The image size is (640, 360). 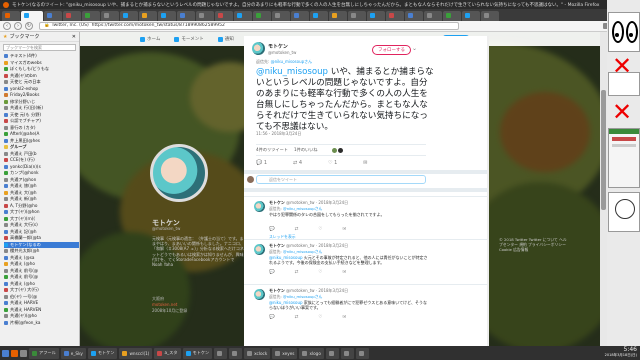 I want to click on clock: 5:46 2018年3月18日(日), so click(x=621, y=352).